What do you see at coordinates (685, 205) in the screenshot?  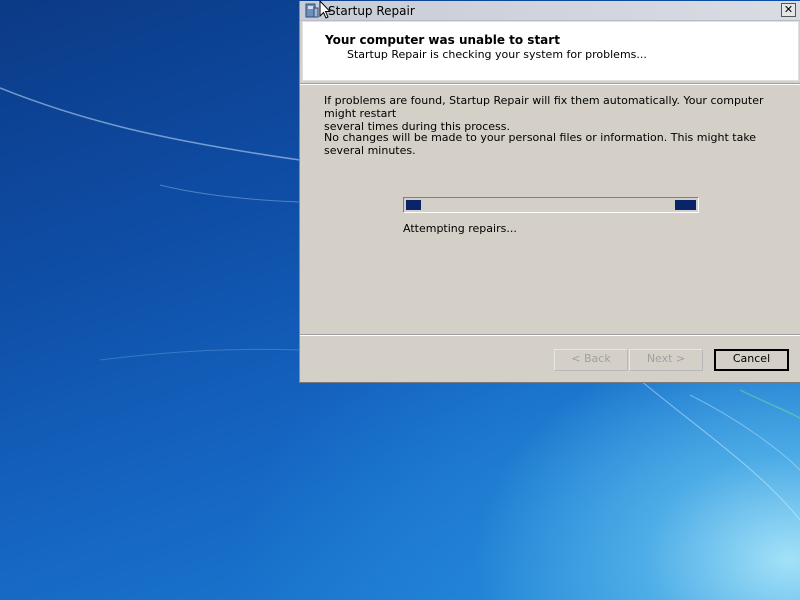 I see `progress-marquee-block-right` at bounding box center [685, 205].